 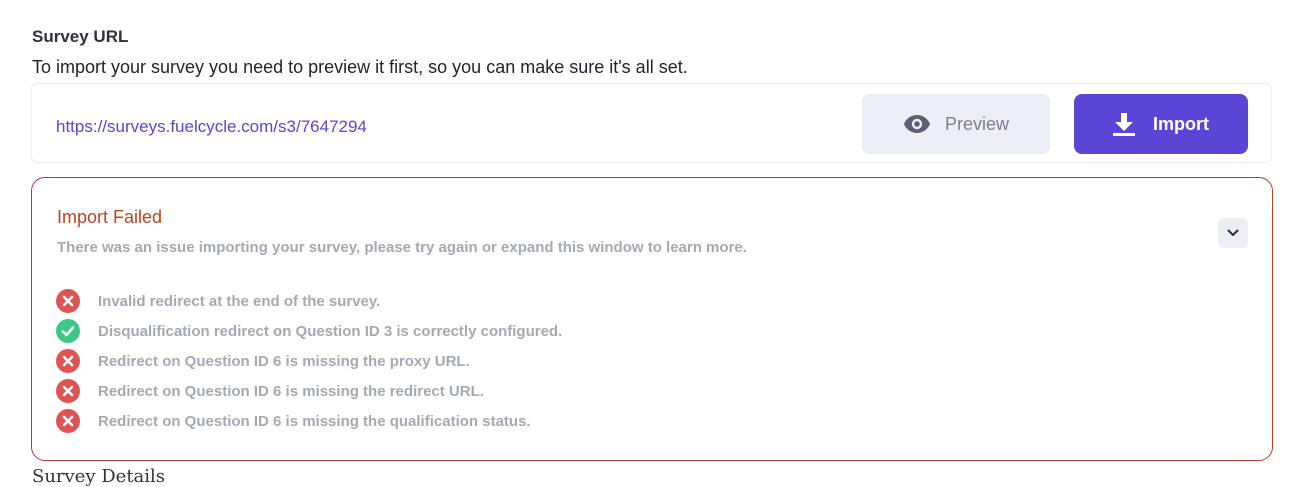 What do you see at coordinates (211, 127) in the screenshot?
I see `survey-url-link: https://surveys.fuelcycle.com/s3/7647294` at bounding box center [211, 127].